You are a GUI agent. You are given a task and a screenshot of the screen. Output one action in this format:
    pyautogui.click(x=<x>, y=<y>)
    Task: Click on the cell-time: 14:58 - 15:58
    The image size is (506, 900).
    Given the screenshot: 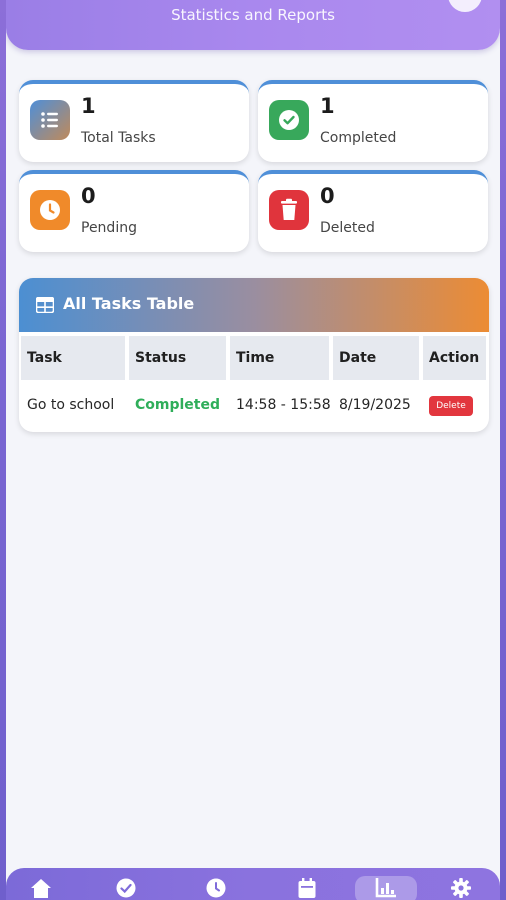 What is the action you would take?
    pyautogui.click(x=283, y=405)
    